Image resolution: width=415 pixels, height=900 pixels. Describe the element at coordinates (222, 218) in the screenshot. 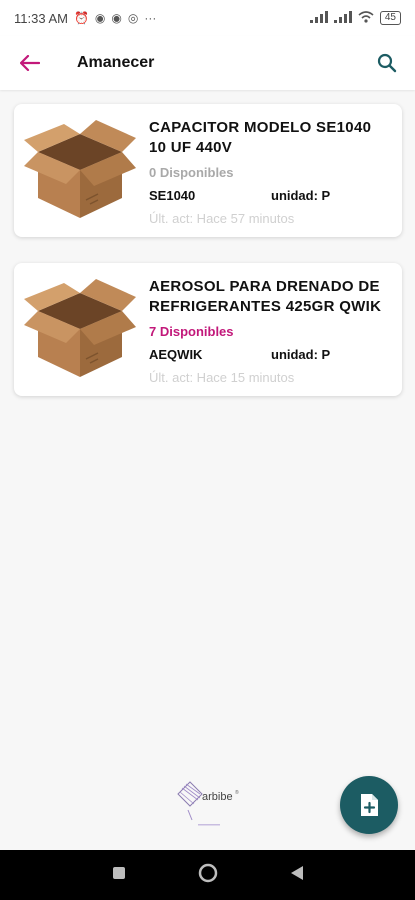

I see `last-updated: Últ. act: Hace 57 minutos` at that location.